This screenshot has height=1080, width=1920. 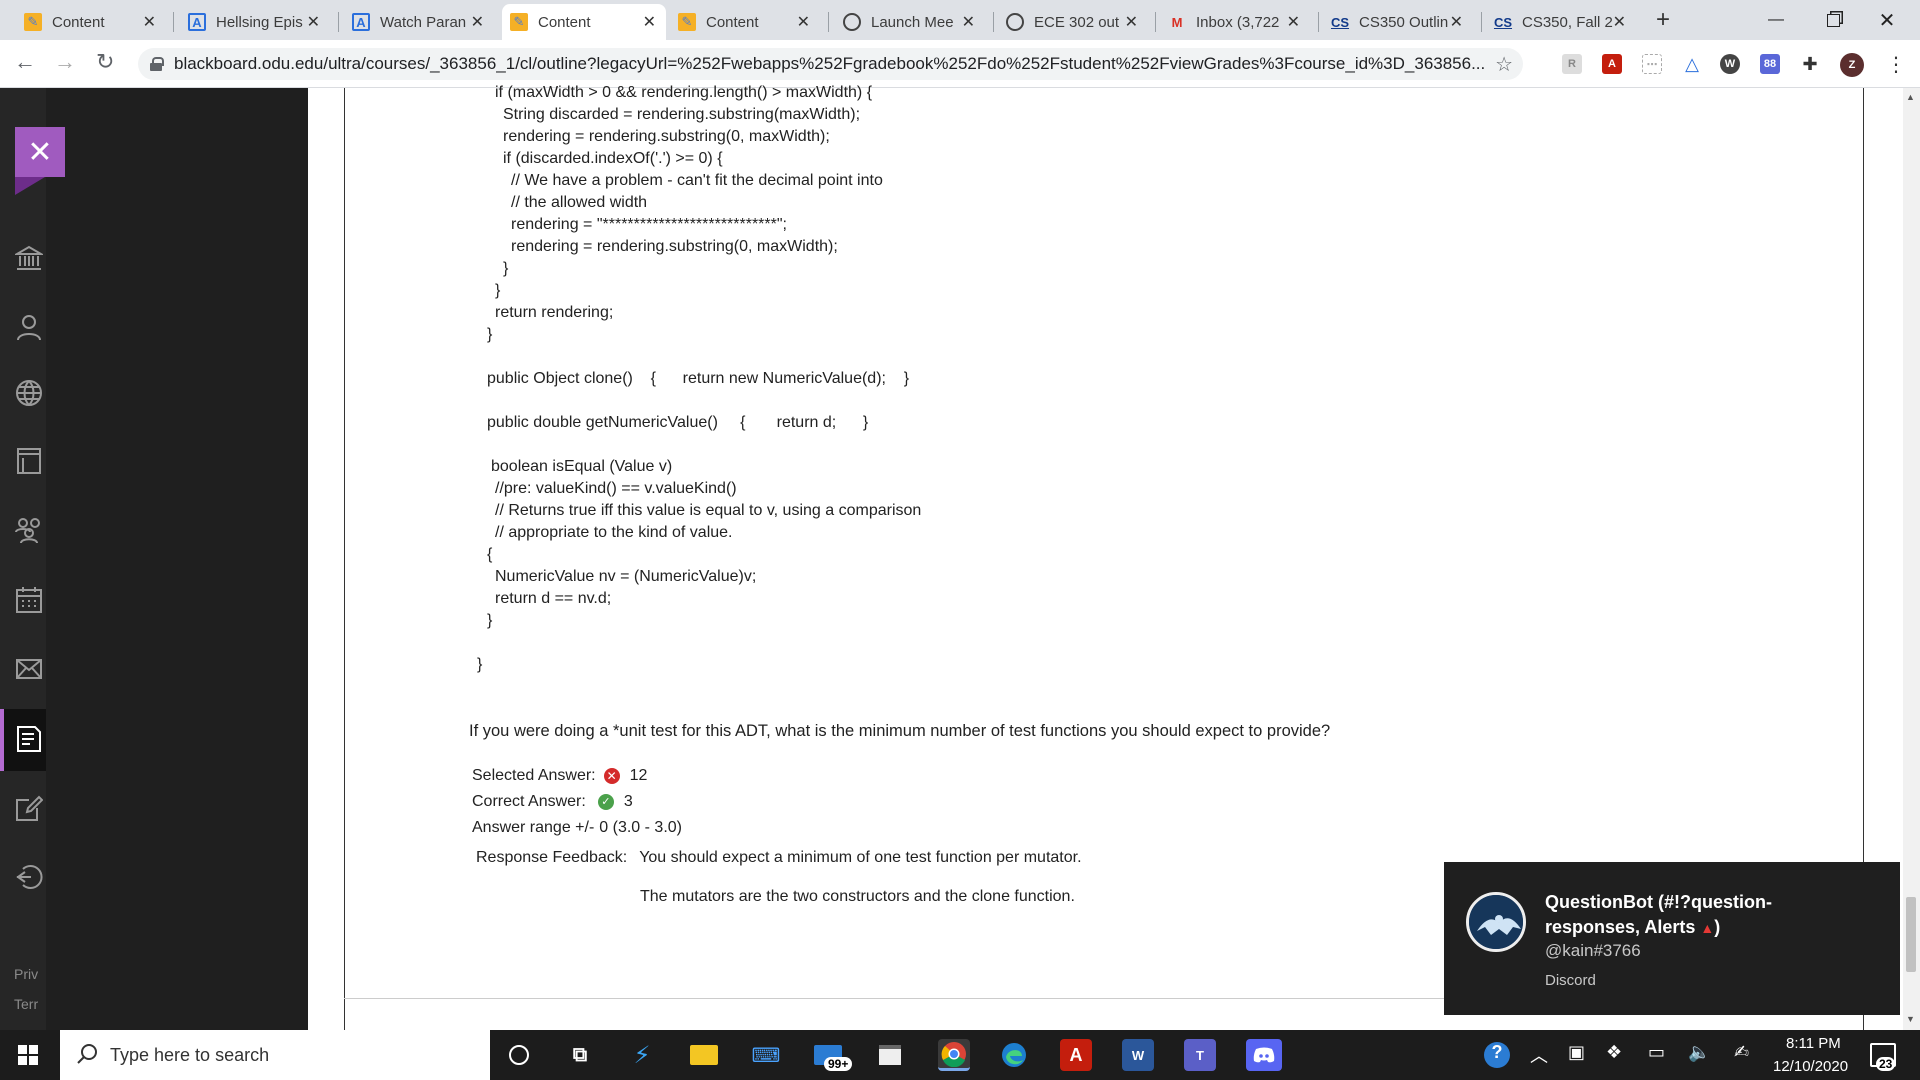 What do you see at coordinates (628, 801) in the screenshot?
I see `correct-answer-value: 3` at bounding box center [628, 801].